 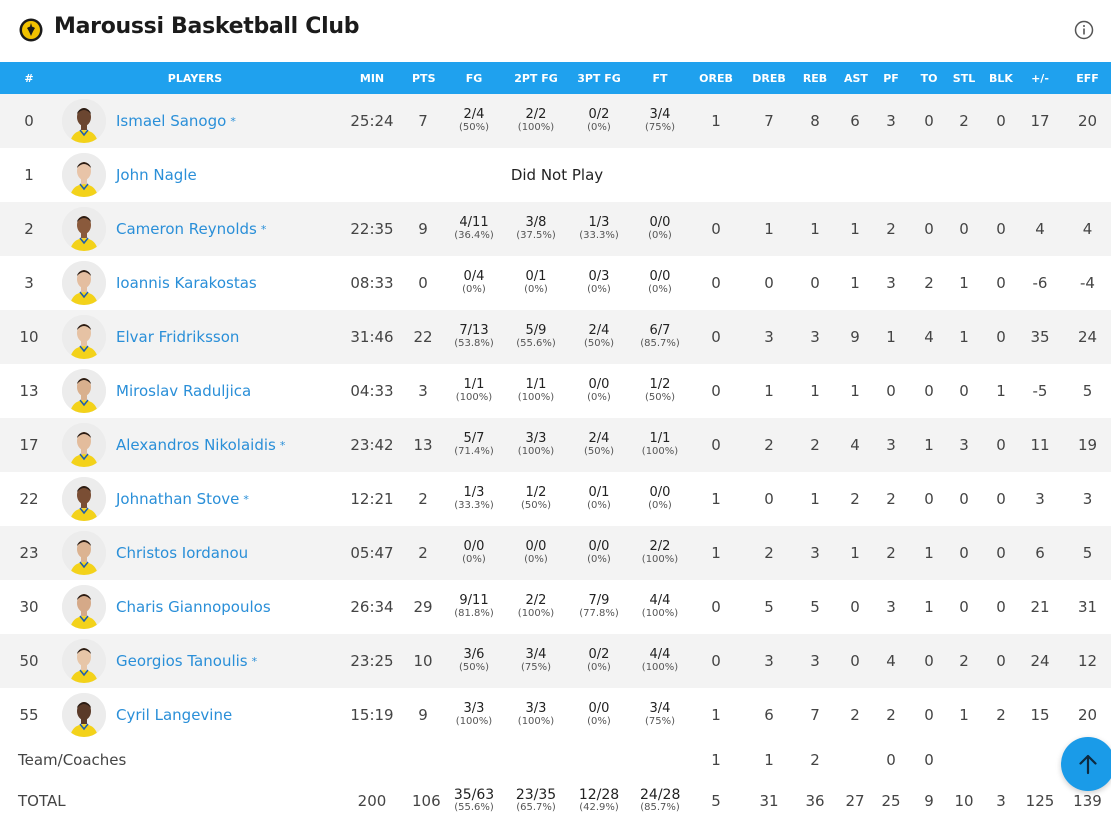 What do you see at coordinates (182, 661) in the screenshot?
I see `player-name-link: Georgios Tanoulis` at bounding box center [182, 661].